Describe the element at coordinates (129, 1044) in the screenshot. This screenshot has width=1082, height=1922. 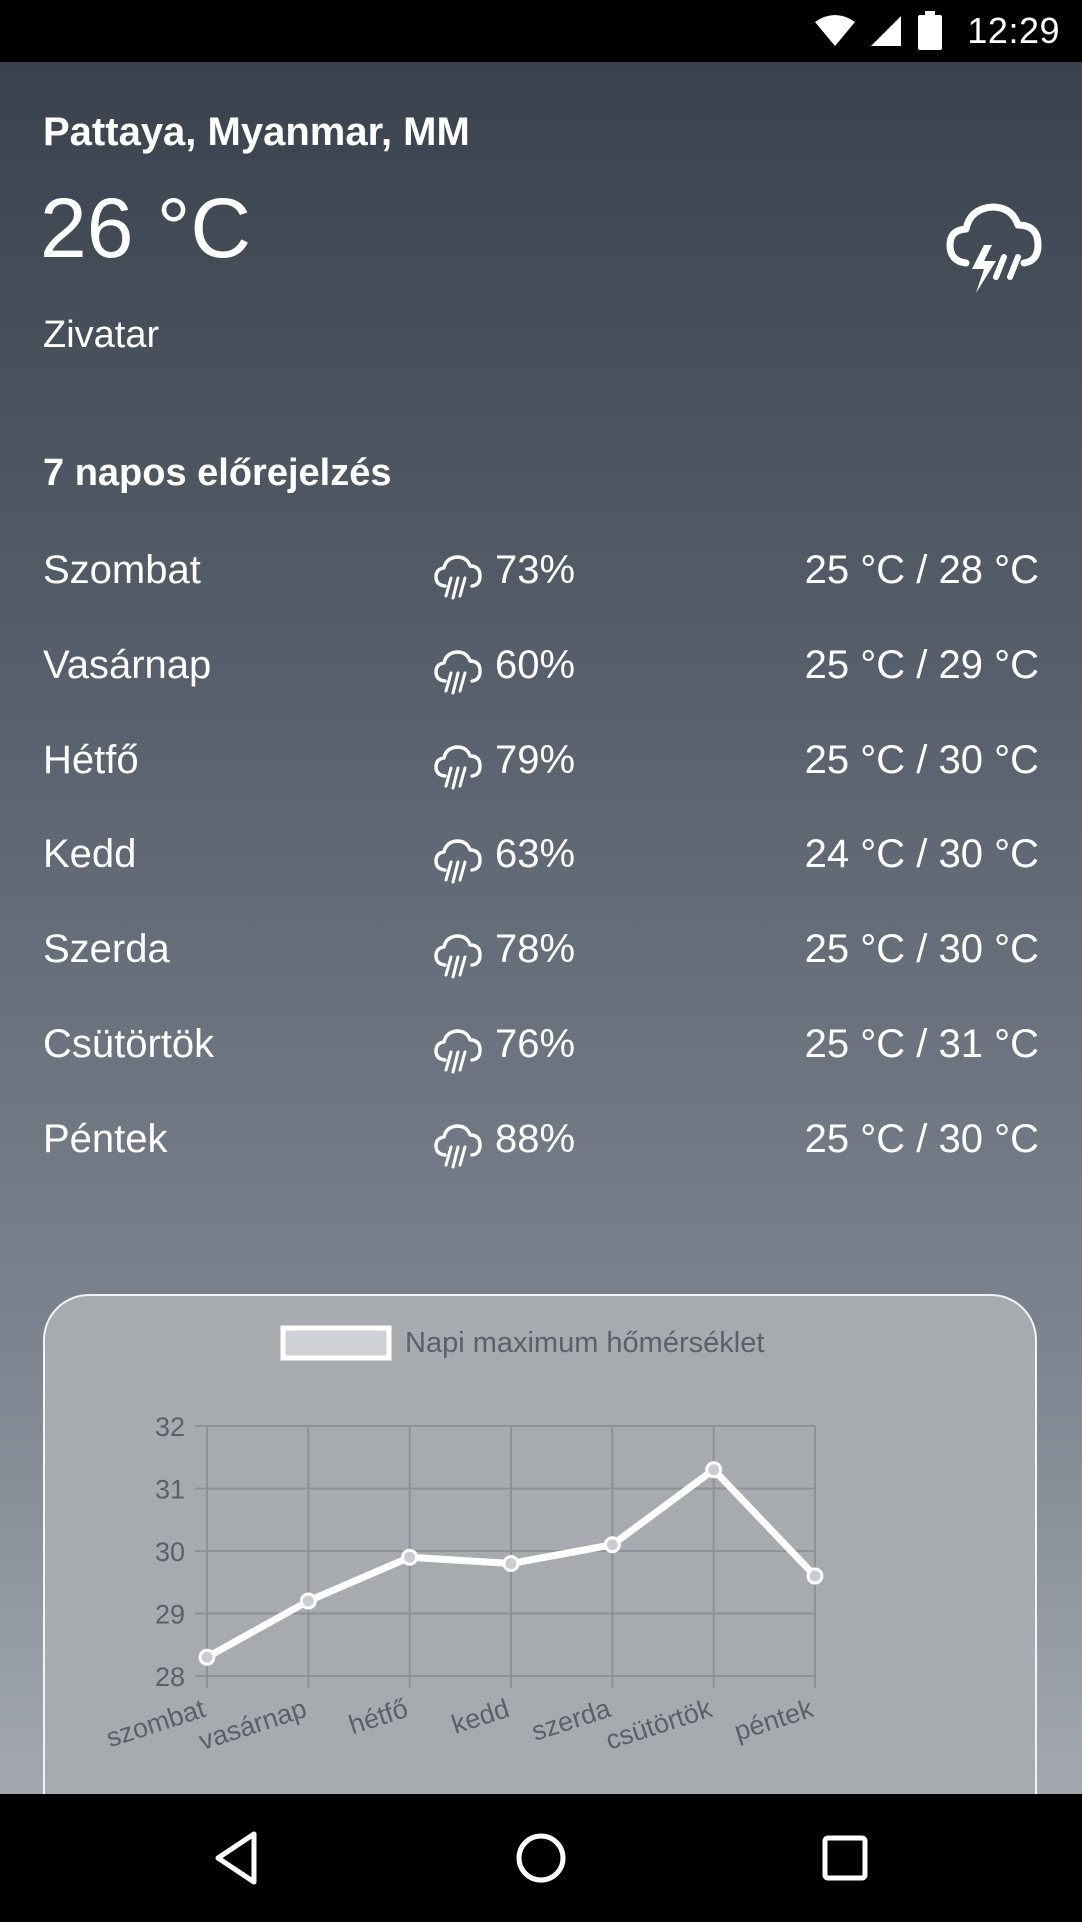
I see `forecast-day: Csütörtök` at that location.